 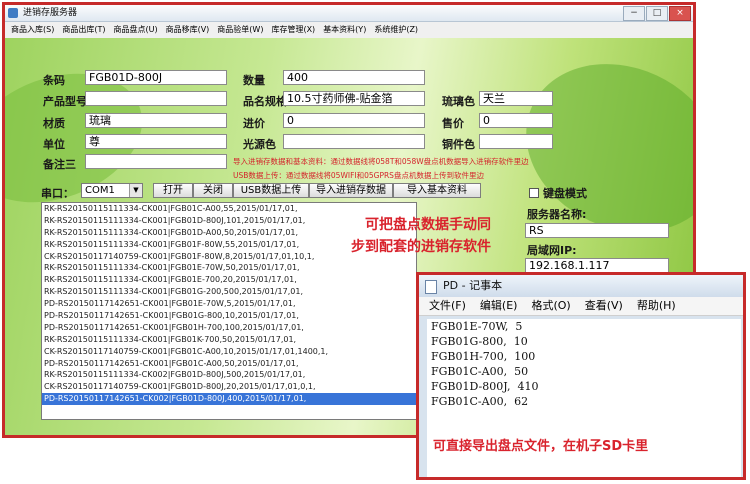 What do you see at coordinates (13, 13) in the screenshot?
I see `app-icon` at bounding box center [13, 13].